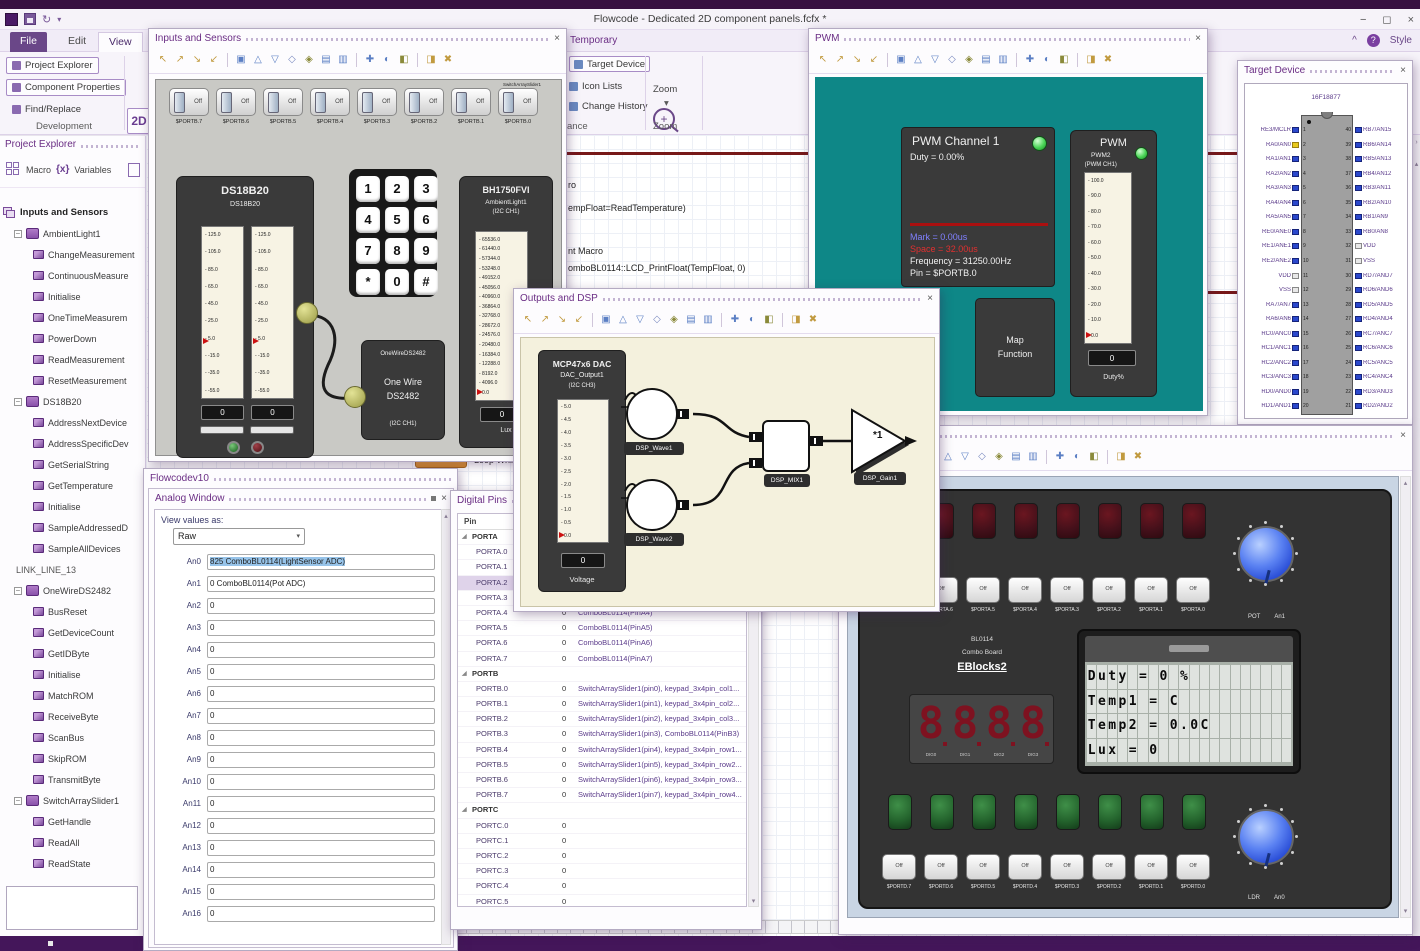 This screenshot has height=951, width=1420. What do you see at coordinates (786, 446) in the screenshot?
I see `dsp-mixer-node` at bounding box center [786, 446].